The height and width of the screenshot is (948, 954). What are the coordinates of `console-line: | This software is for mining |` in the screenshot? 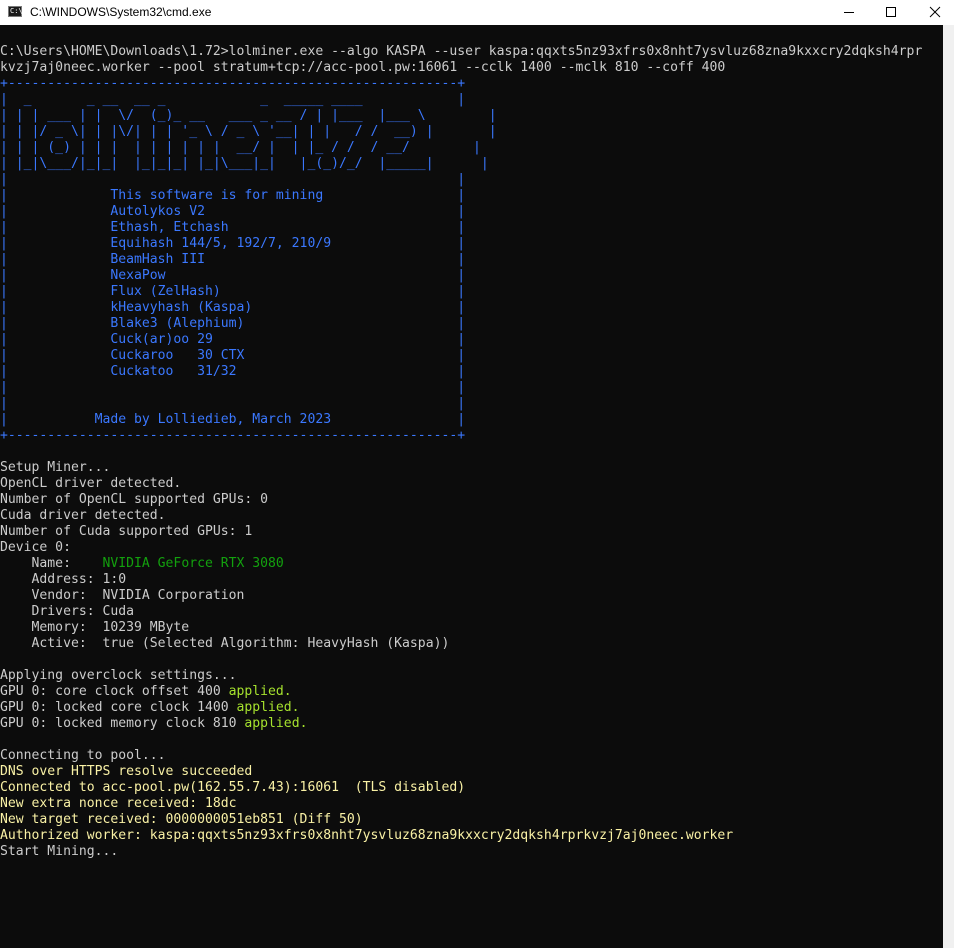 It's located at (461, 196).